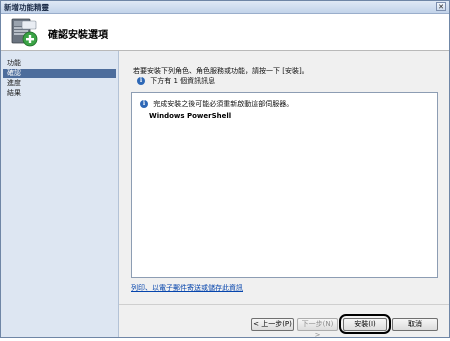 The image size is (450, 341). What do you see at coordinates (225, 7) in the screenshot?
I see `title-bar: 新增功能精靈 ✕` at bounding box center [225, 7].